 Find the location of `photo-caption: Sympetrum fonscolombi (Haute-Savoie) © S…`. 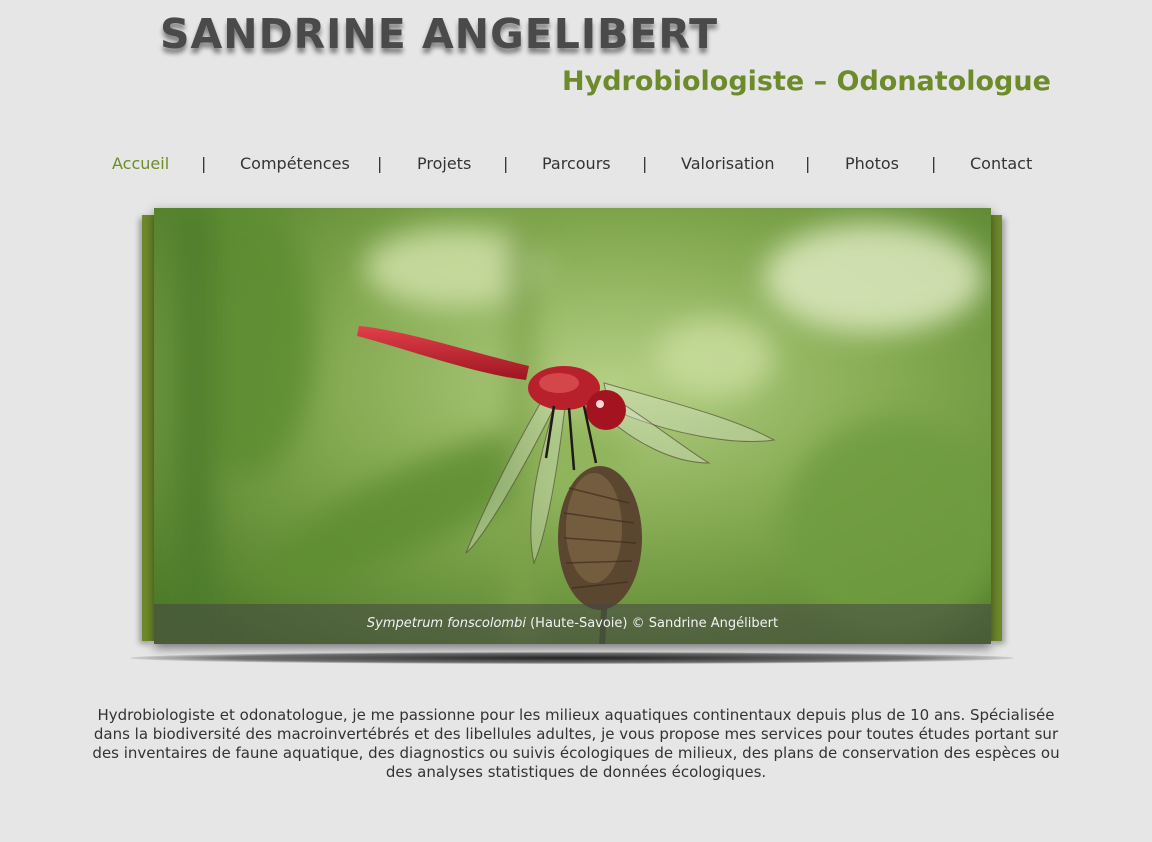

photo-caption: Sympetrum fonscolombi (Haute-Savoie) © S… is located at coordinates (572, 624).